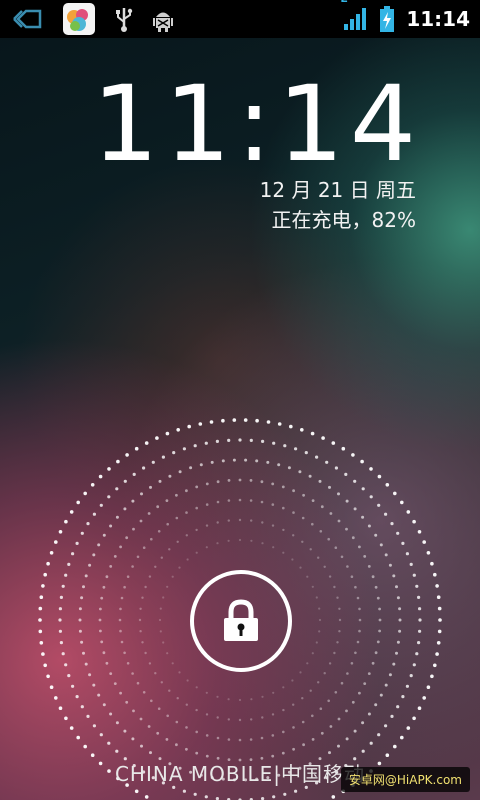 This screenshot has width=480, height=800. Describe the element at coordinates (438, 19) in the screenshot. I see `status-bar-time: 11:14` at that location.